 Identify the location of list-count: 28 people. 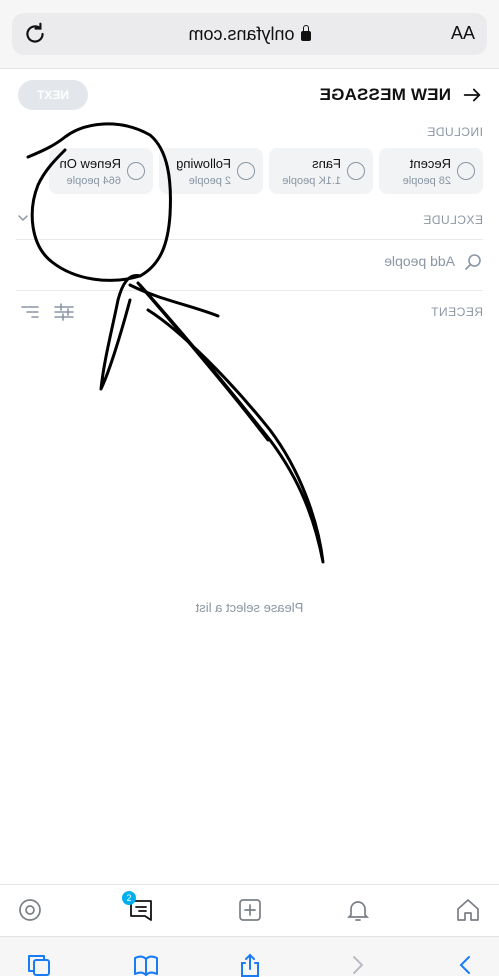
(426, 181).